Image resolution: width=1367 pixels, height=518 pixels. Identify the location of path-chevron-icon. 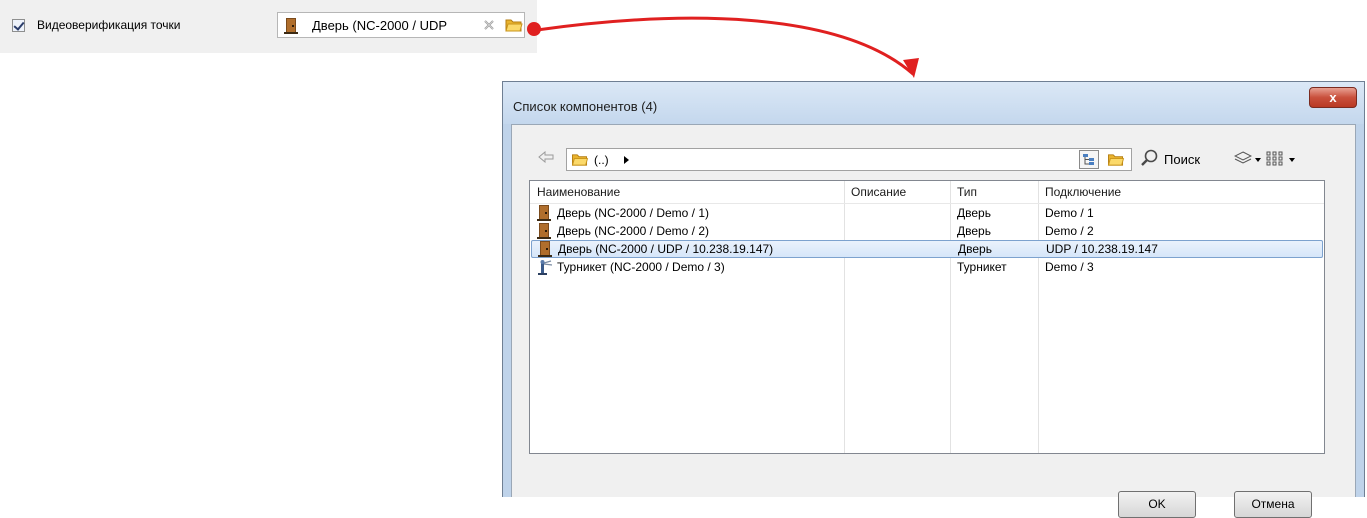
(626, 160).